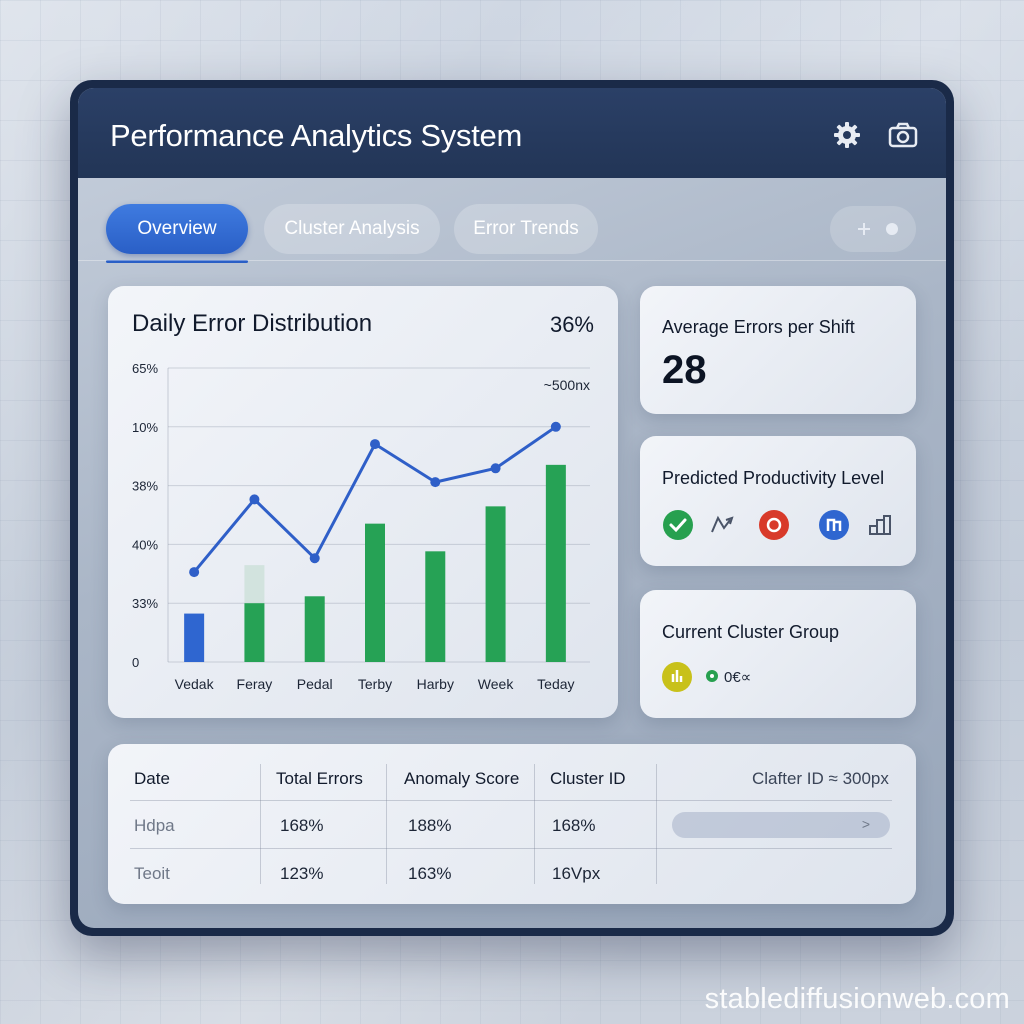  Describe the element at coordinates (255, 684) in the screenshot. I see `x-tick-label: Feray` at that location.